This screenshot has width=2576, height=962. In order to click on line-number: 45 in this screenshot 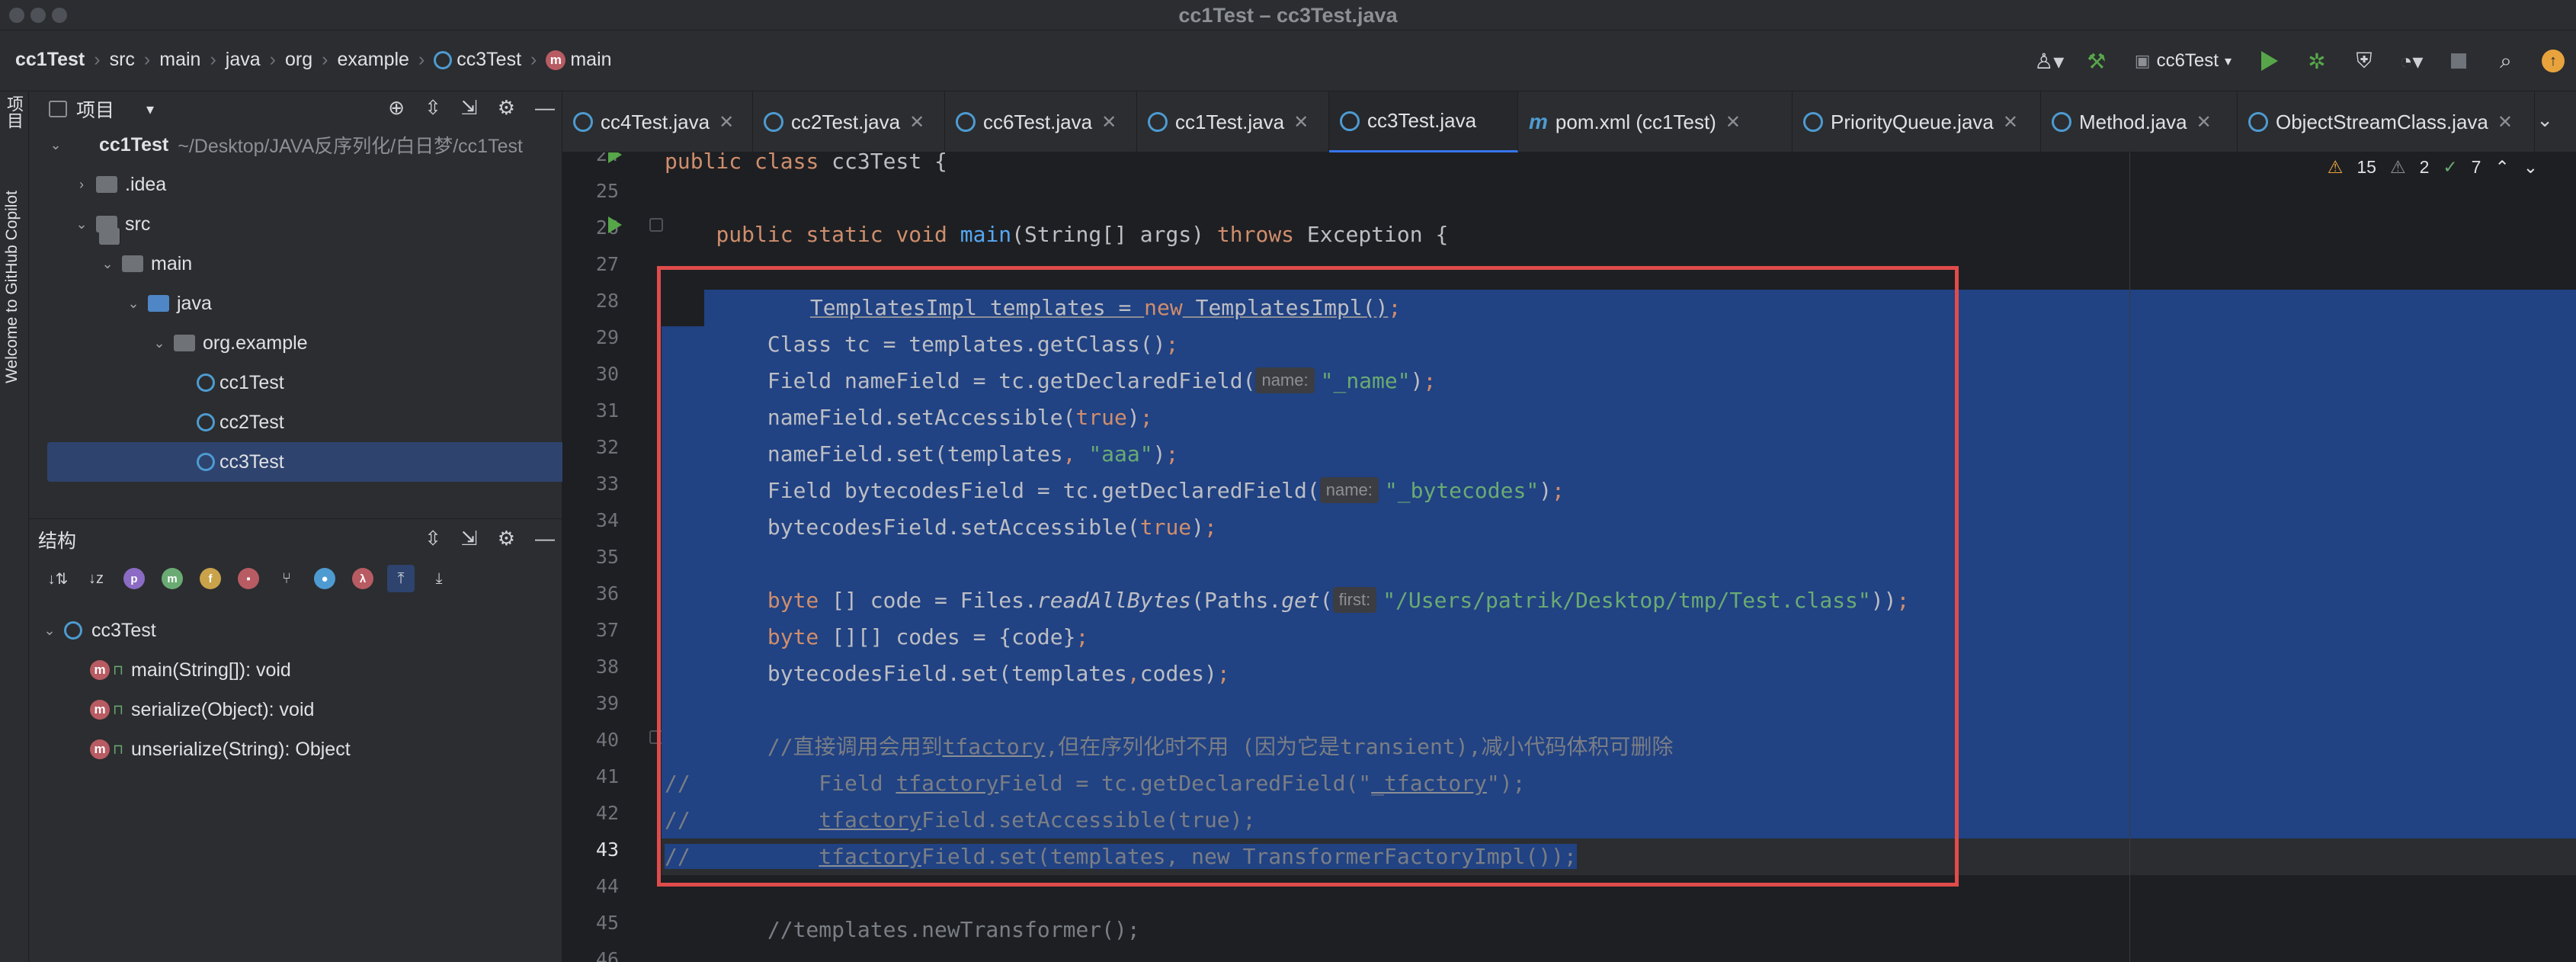, I will do `click(607, 923)`.